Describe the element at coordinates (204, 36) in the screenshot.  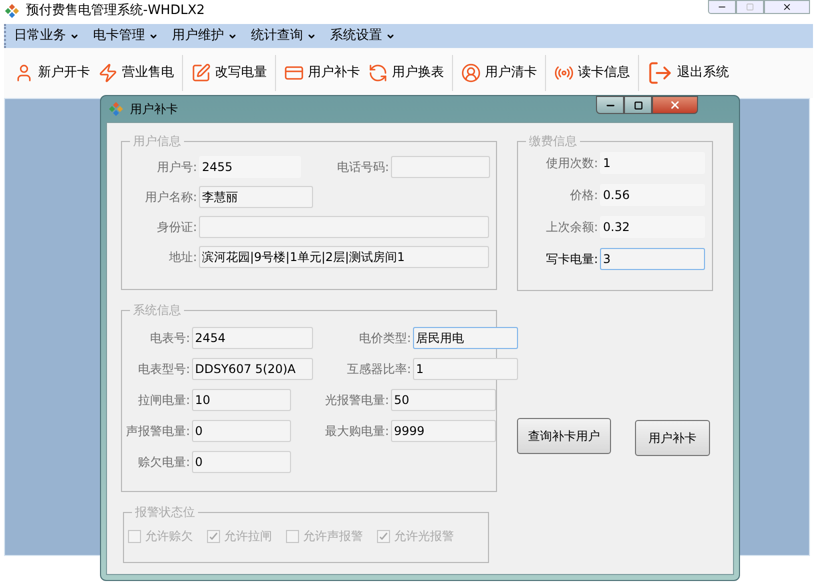
I see `menu-item: 用户维护` at that location.